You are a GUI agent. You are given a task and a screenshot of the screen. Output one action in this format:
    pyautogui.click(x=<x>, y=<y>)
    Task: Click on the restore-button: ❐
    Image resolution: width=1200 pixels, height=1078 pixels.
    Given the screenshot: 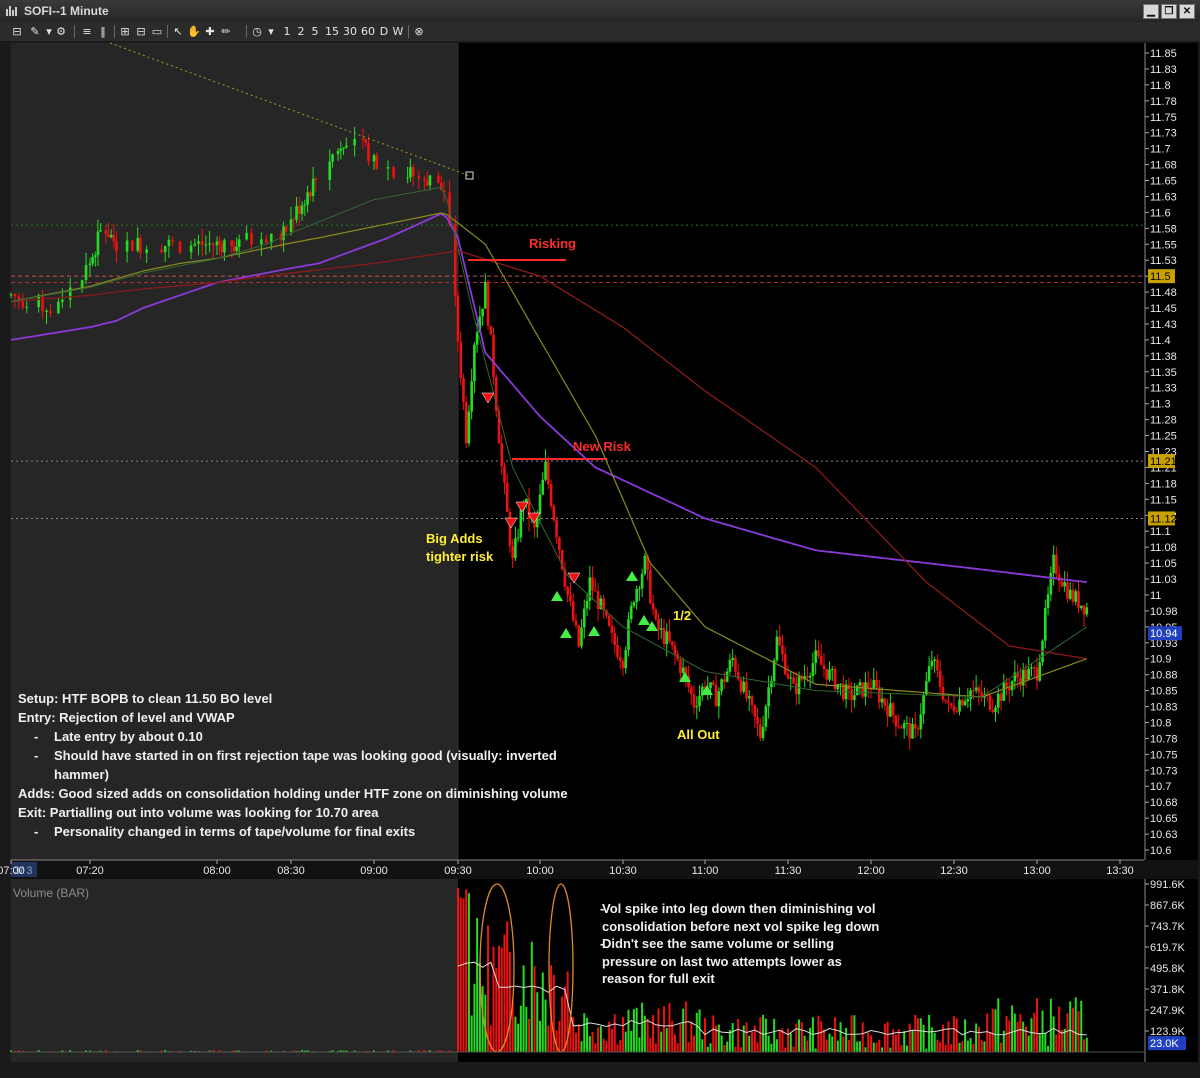 What is the action you would take?
    pyautogui.click(x=1169, y=11)
    